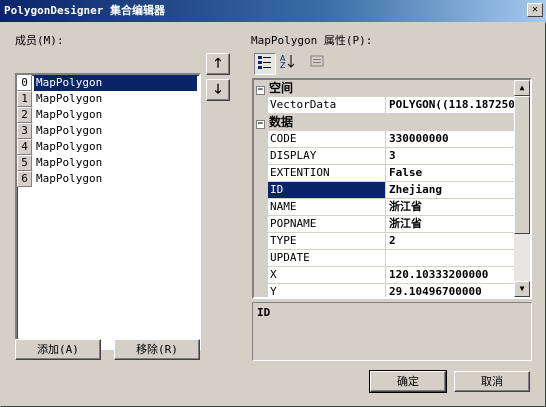  I want to click on member-index: 1, so click(24, 99).